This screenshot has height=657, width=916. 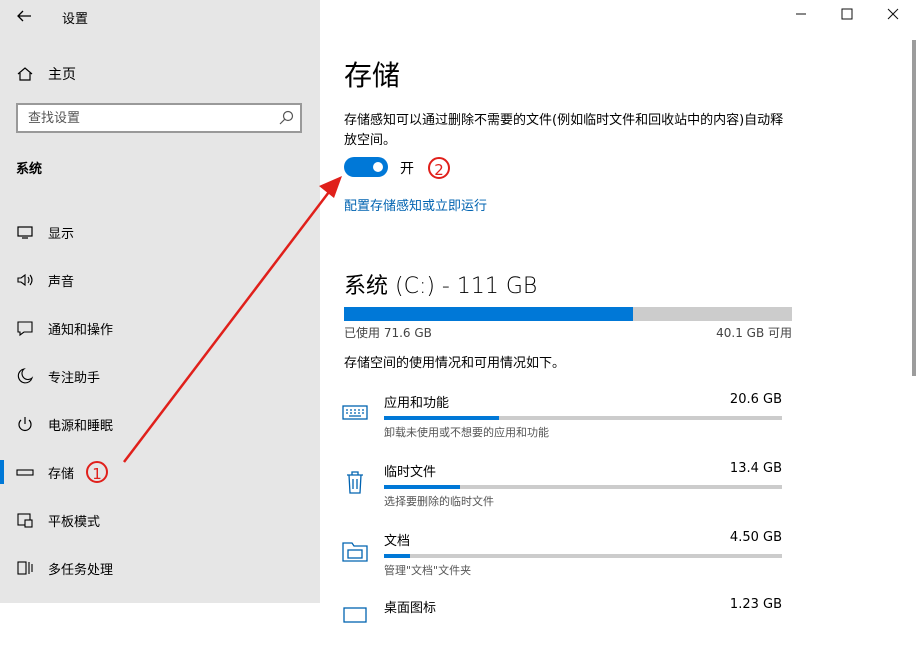 I want to click on sidebar-item-notifications: 通知和操作, so click(x=160, y=328).